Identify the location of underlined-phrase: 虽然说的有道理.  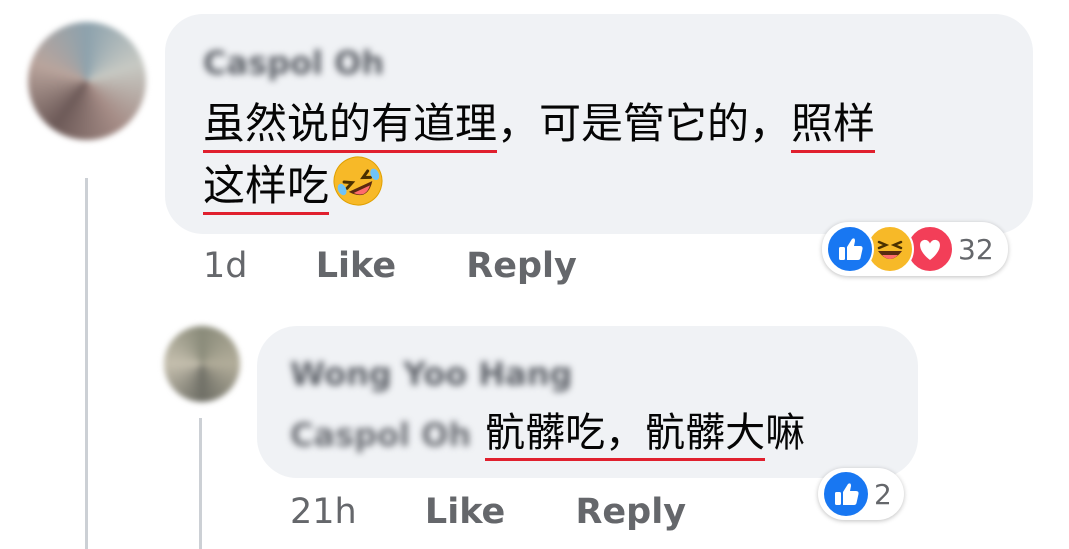
(350, 126).